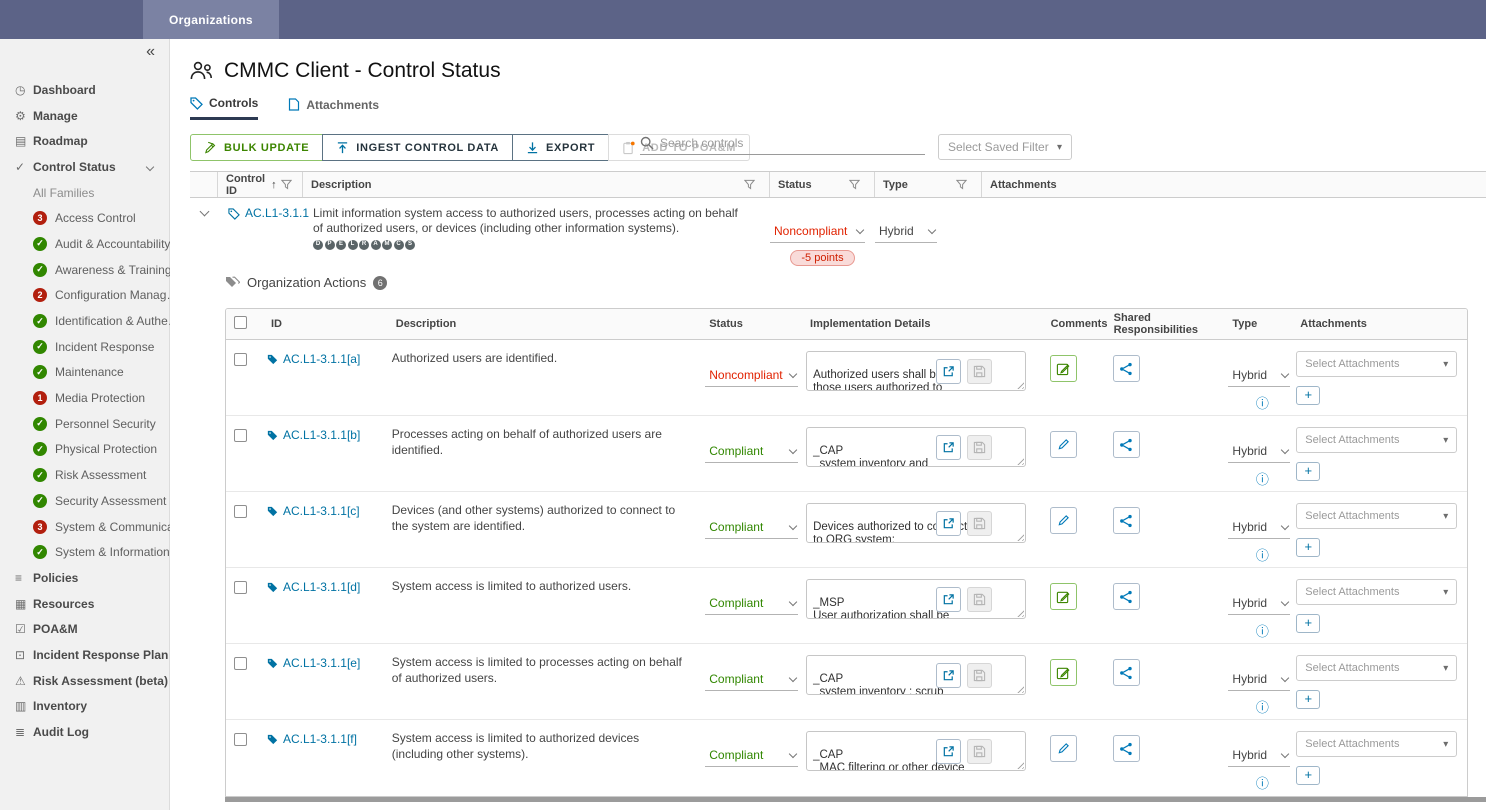 This screenshot has height=810, width=1486. What do you see at coordinates (375, 244) in the screenshot?
I see `framework-chip: A` at bounding box center [375, 244].